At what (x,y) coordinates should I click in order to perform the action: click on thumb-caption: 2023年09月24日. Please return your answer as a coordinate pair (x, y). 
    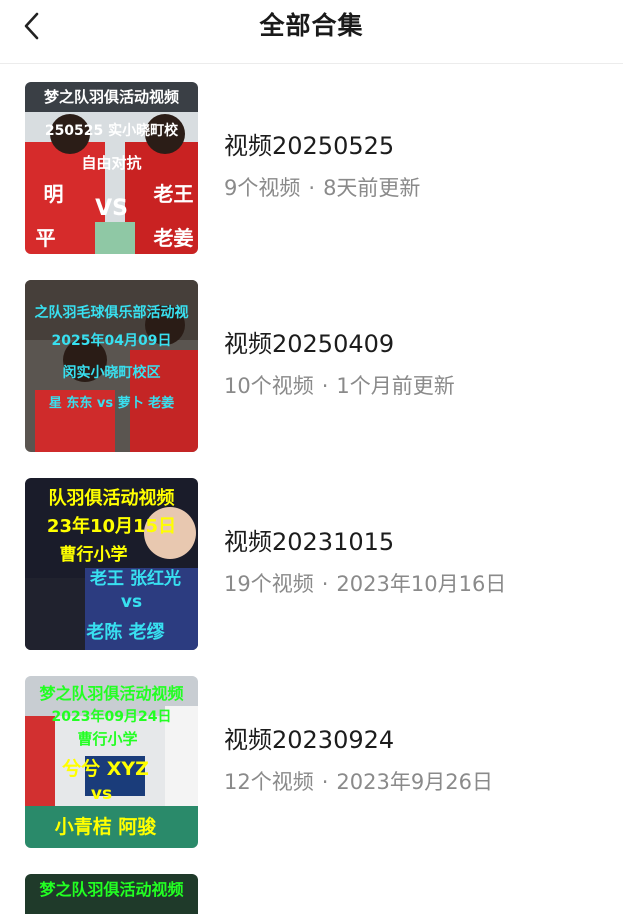
    Looking at the image, I should click on (111, 717).